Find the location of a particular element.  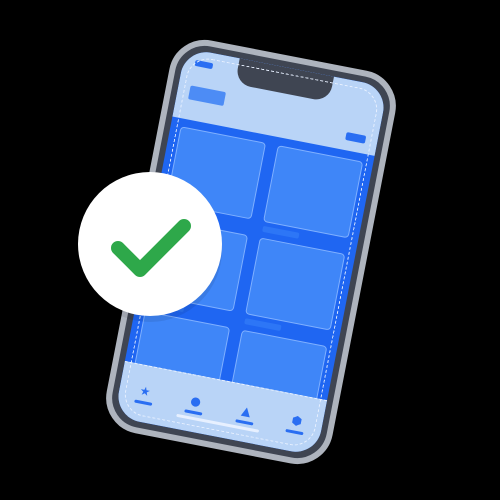

circle-icon: ● is located at coordinates (196, 400).